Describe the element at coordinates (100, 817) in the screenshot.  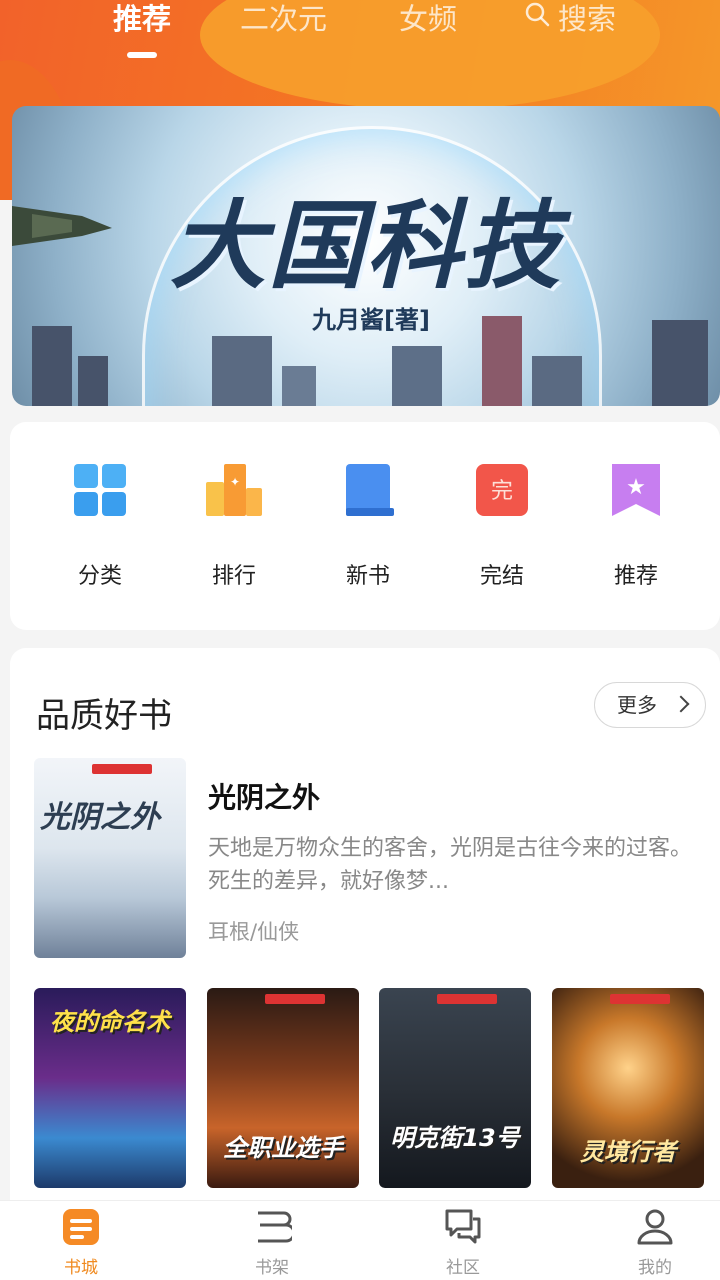
I see `cover-title: 光阴之外` at that location.